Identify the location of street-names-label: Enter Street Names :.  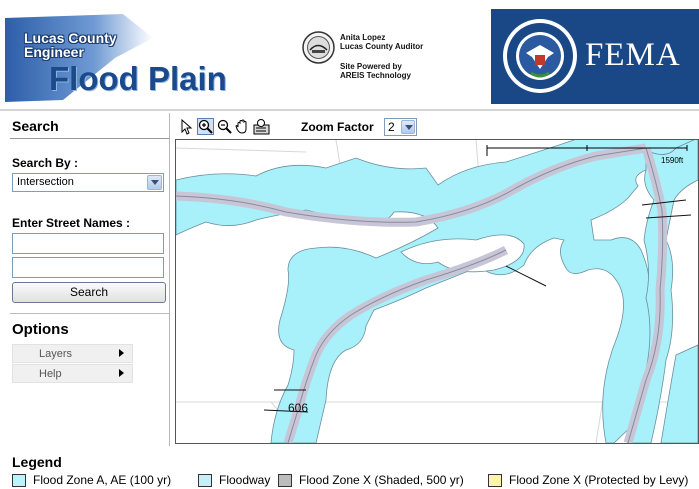
(71, 223).